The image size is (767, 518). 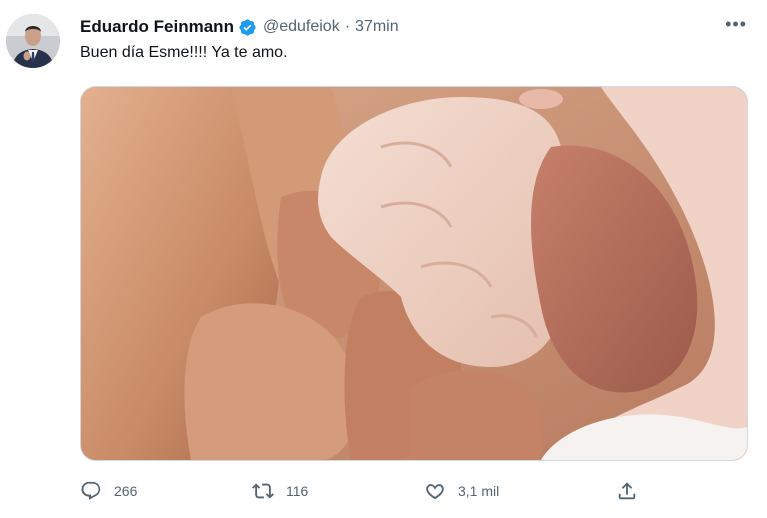 I want to click on retweet-button: 116, so click(x=280, y=491).